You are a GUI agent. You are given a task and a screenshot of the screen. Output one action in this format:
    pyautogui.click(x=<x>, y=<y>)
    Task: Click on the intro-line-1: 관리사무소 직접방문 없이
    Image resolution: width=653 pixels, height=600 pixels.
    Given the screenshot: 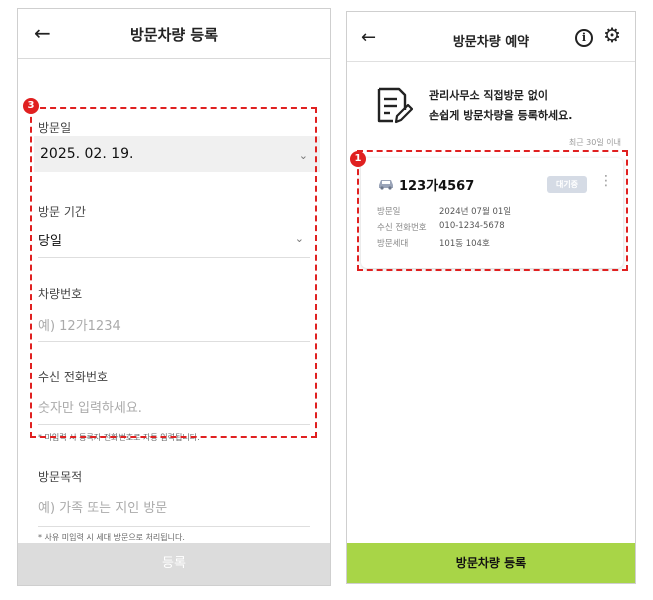 What is the action you would take?
    pyautogui.click(x=488, y=95)
    